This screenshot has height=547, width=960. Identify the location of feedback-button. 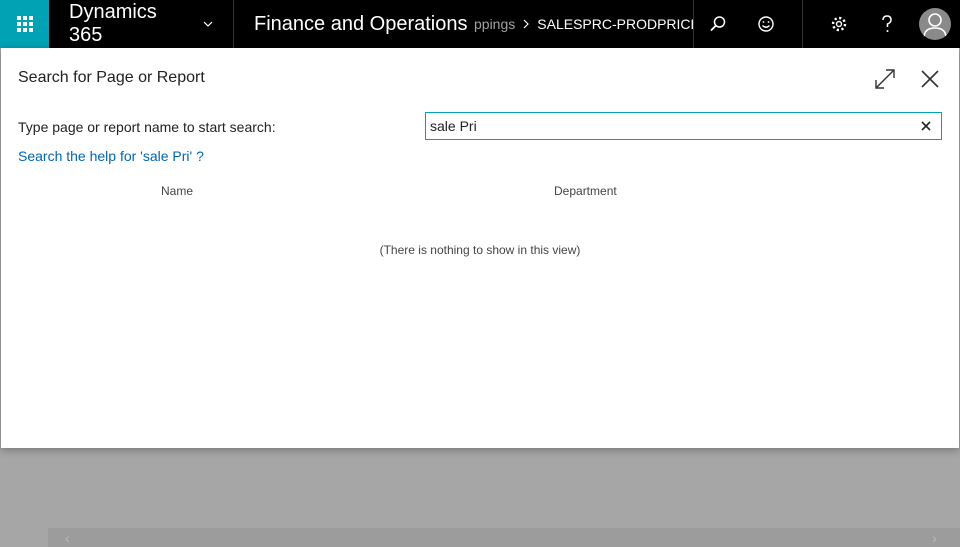
(766, 24).